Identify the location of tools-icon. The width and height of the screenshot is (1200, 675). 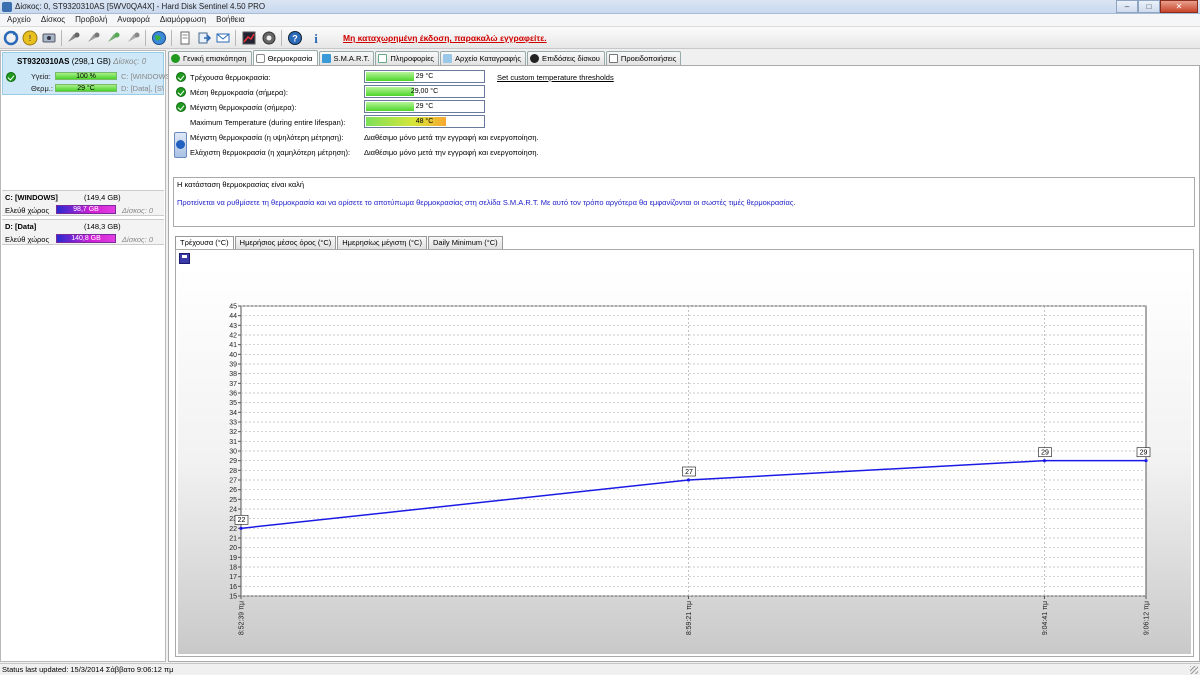
(133, 38).